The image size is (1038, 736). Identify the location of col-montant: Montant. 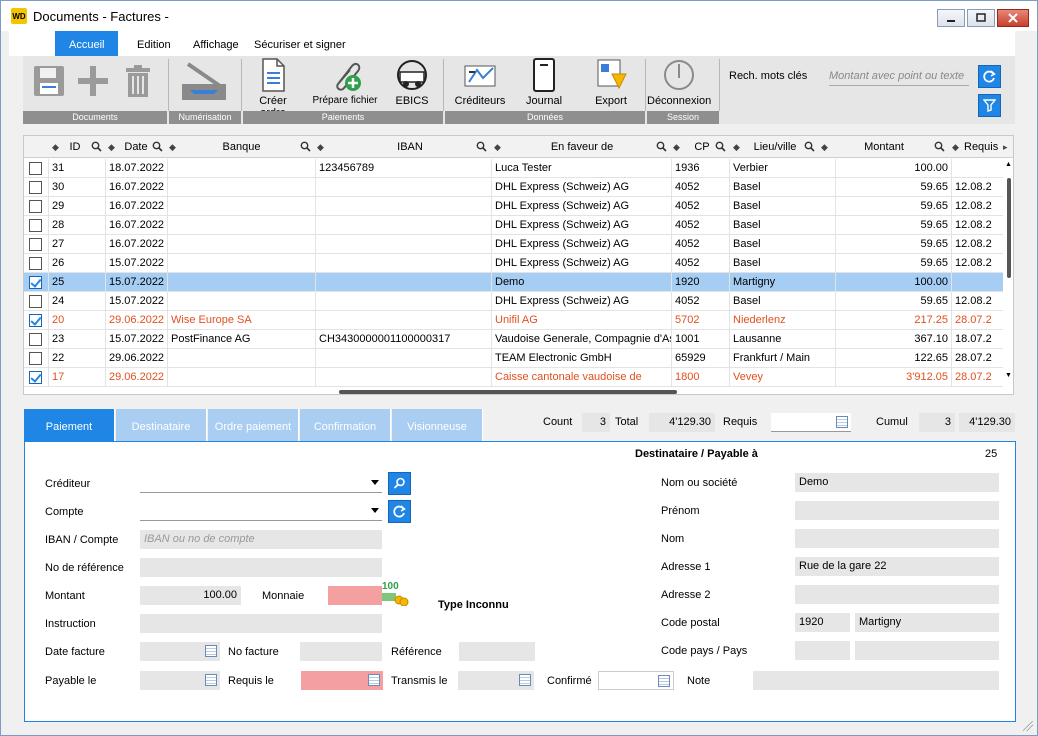
(884, 147).